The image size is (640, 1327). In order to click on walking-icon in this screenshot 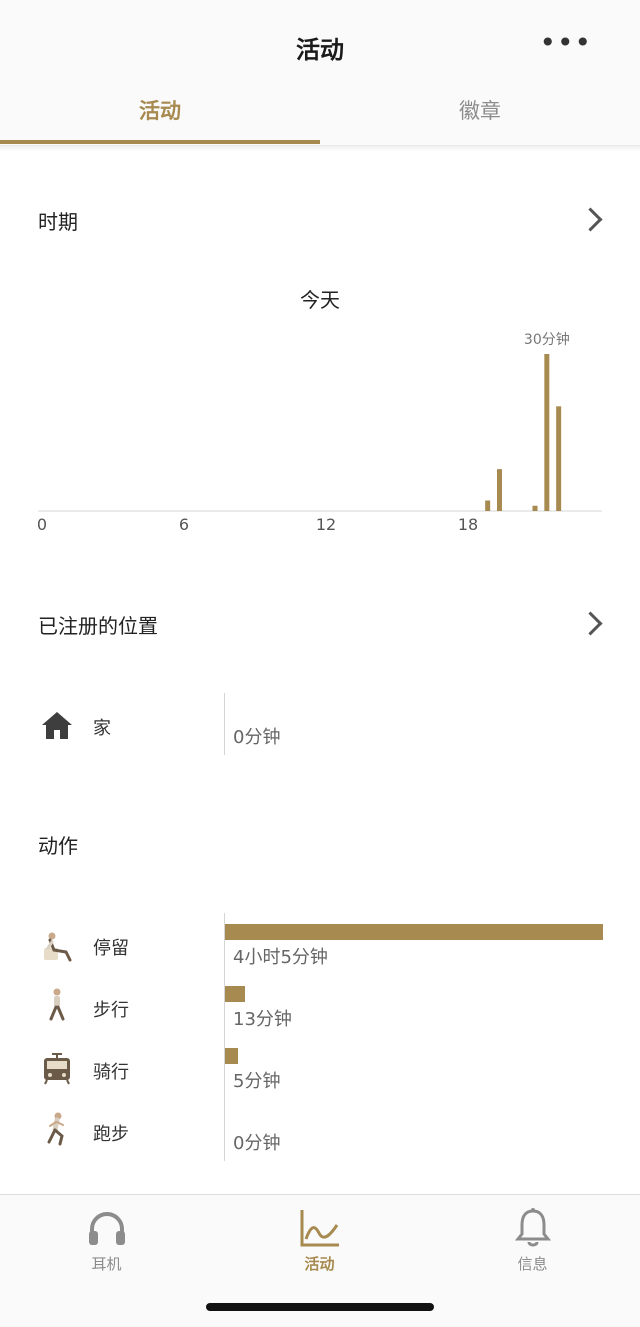, I will do `click(57, 1004)`.